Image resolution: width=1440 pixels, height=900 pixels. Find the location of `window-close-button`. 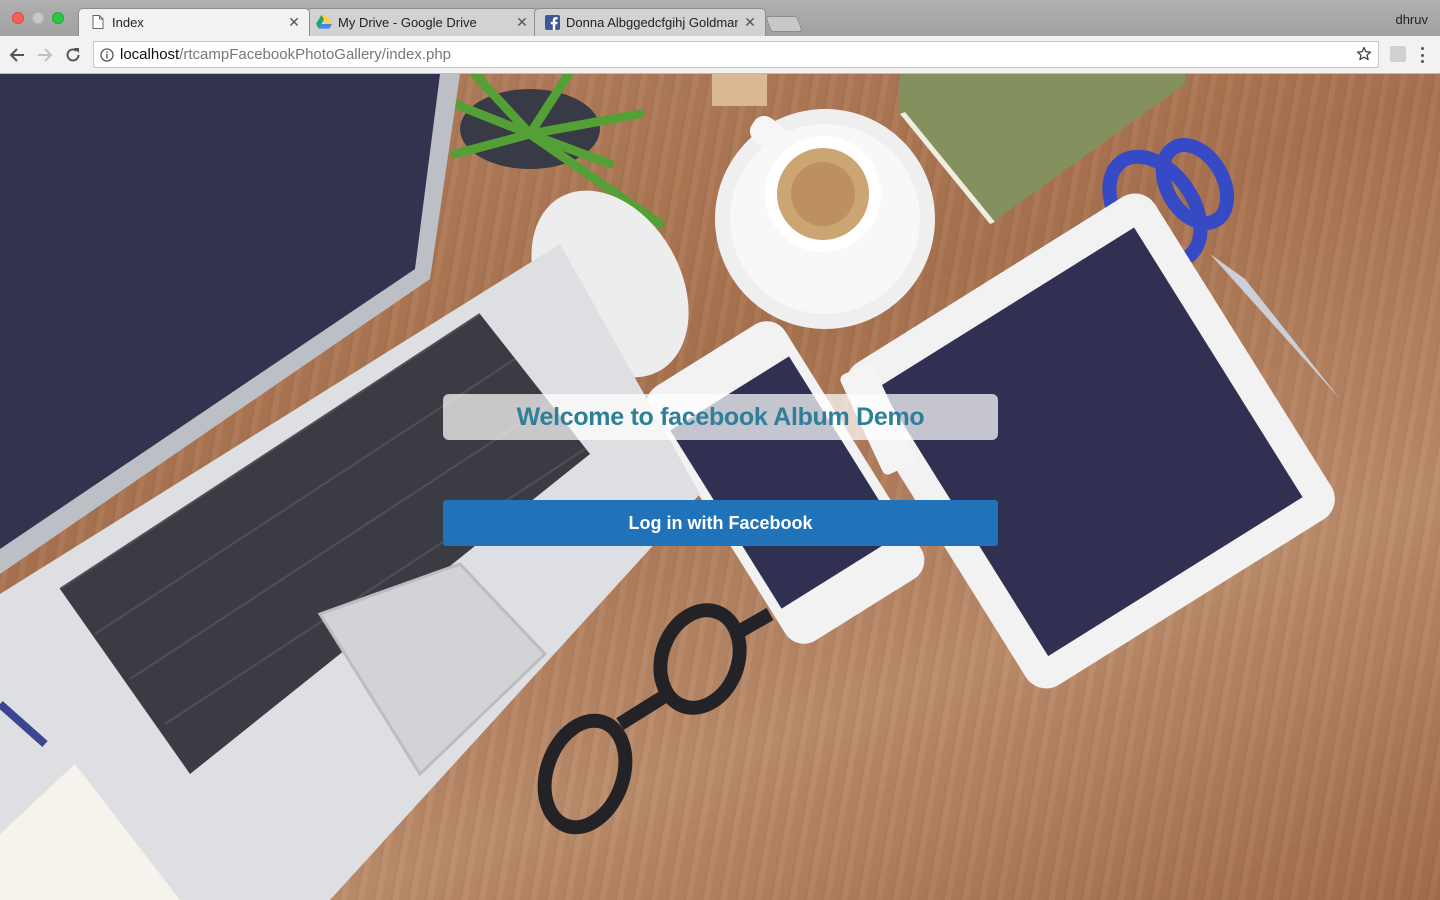

window-close-button is located at coordinates (18, 18).